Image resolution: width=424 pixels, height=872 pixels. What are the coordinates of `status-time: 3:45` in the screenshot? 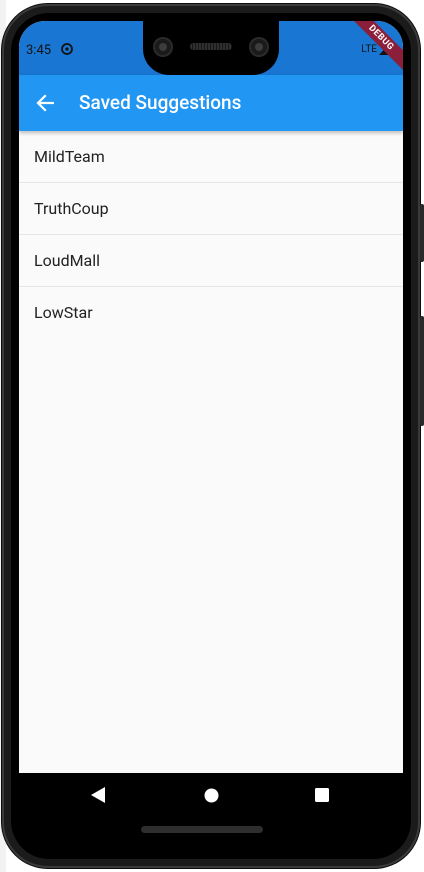 It's located at (39, 50).